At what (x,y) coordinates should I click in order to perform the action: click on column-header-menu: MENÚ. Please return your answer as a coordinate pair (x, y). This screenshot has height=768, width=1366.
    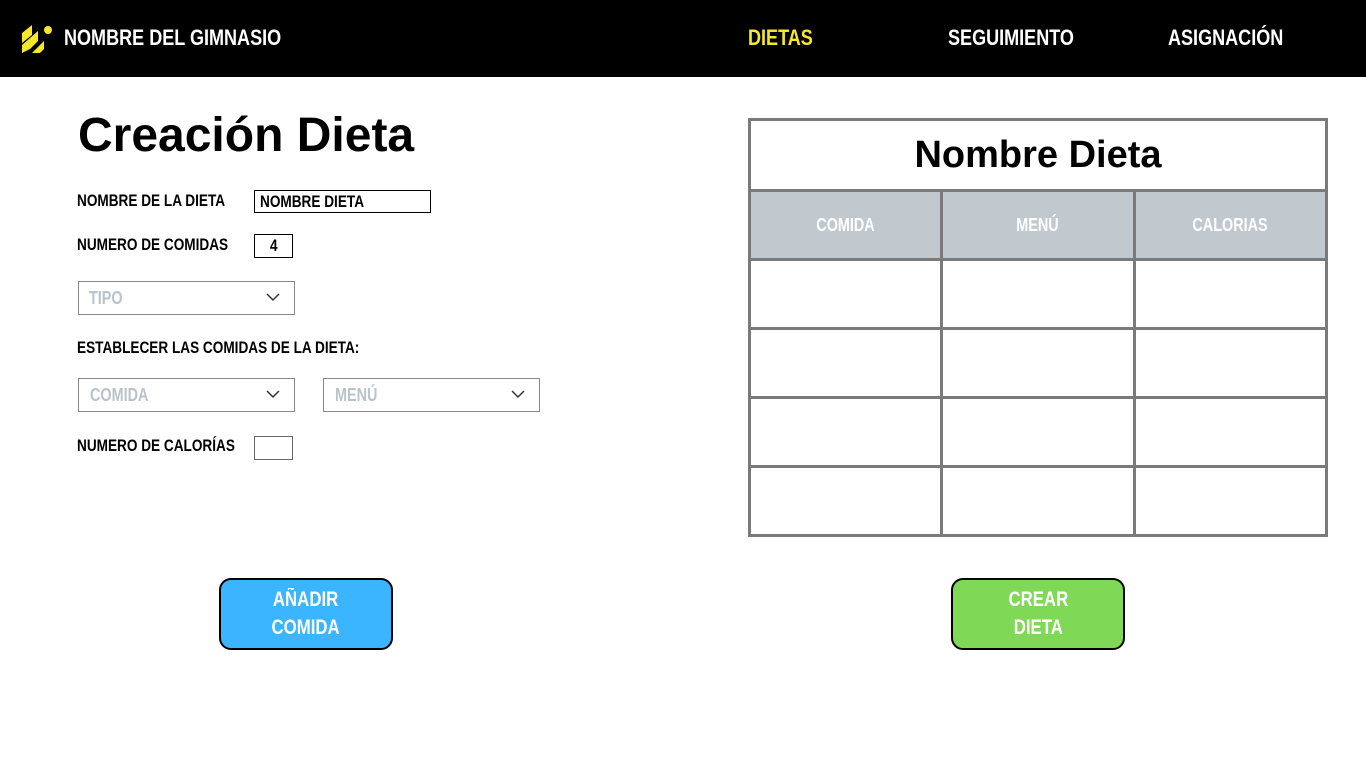
    Looking at the image, I should click on (1039, 225).